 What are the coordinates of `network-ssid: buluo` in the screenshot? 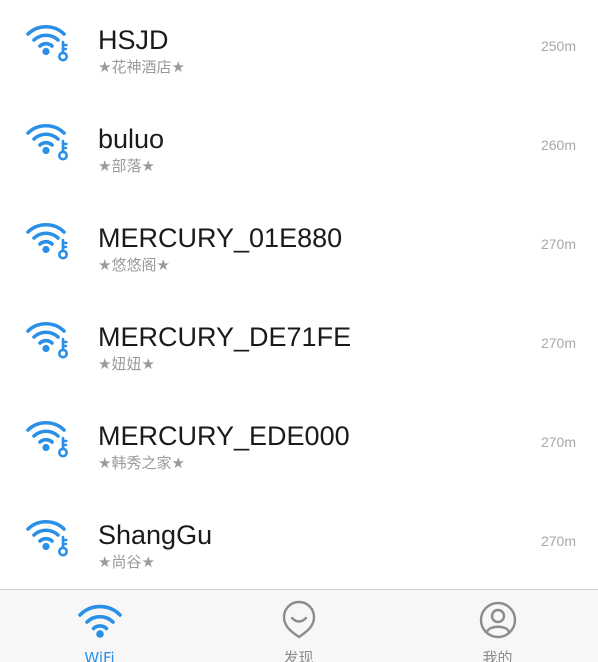 It's located at (131, 139).